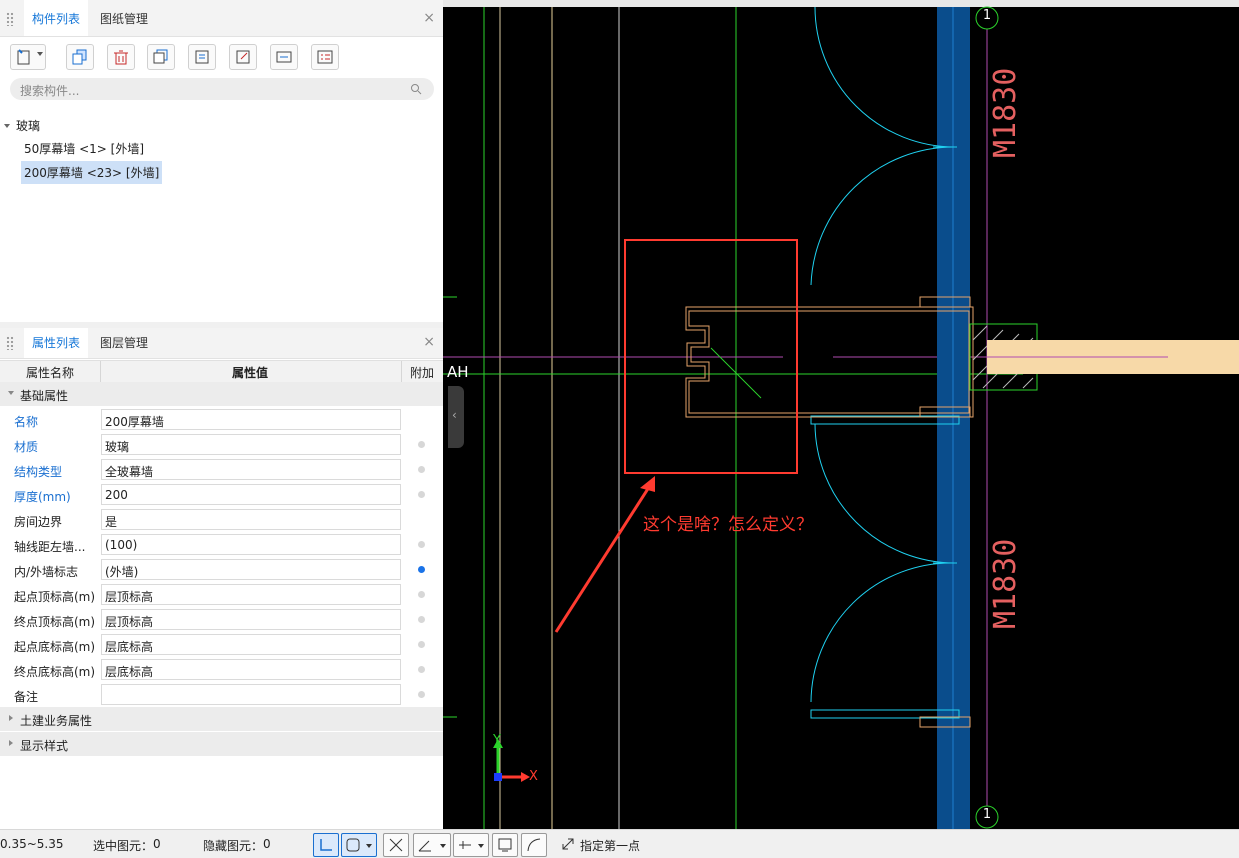  What do you see at coordinates (396, 845) in the screenshot?
I see `cross-select-button` at bounding box center [396, 845].